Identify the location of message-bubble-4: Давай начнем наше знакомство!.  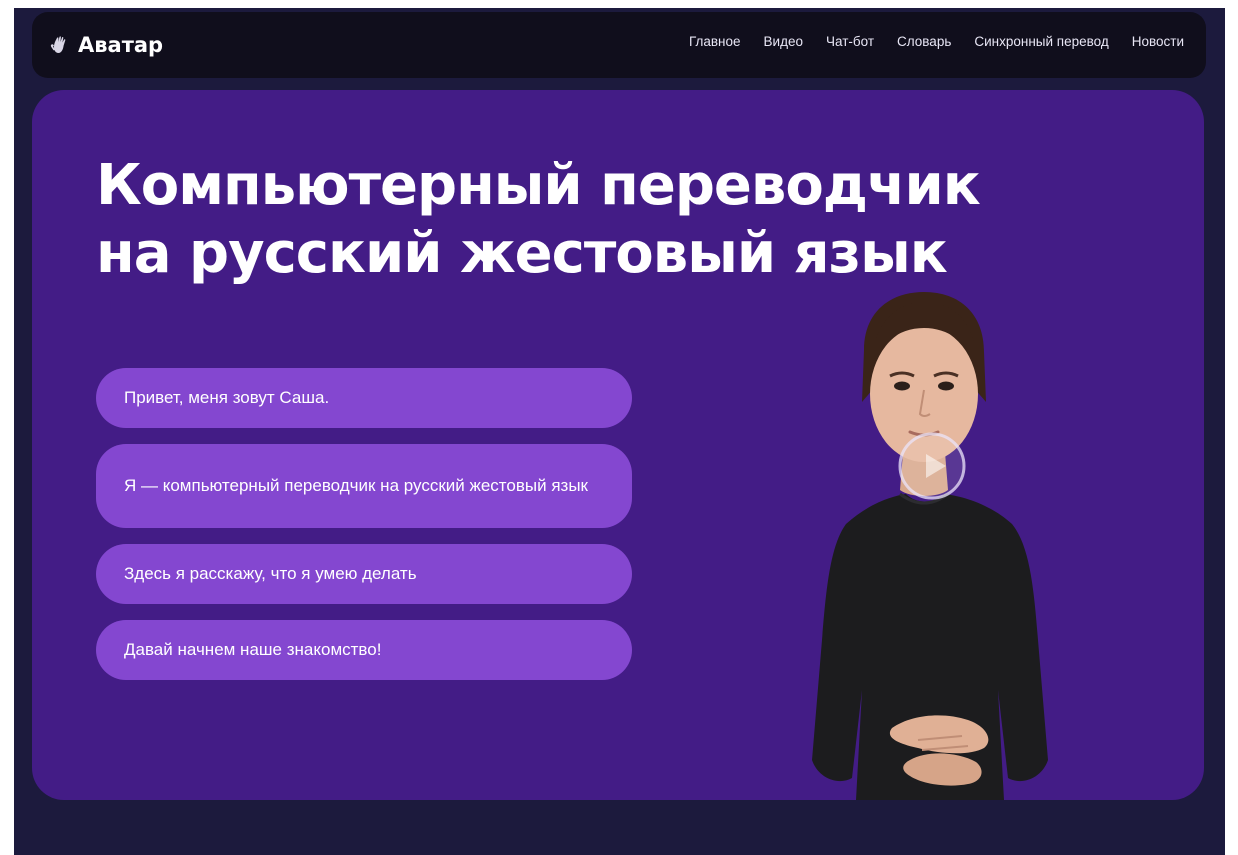
(364, 650).